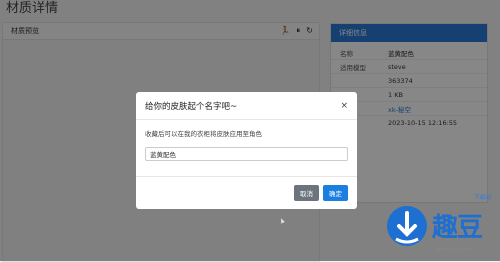  What do you see at coordinates (455, 250) in the screenshot?
I see `watermark-url: www.qdou.com` at bounding box center [455, 250].